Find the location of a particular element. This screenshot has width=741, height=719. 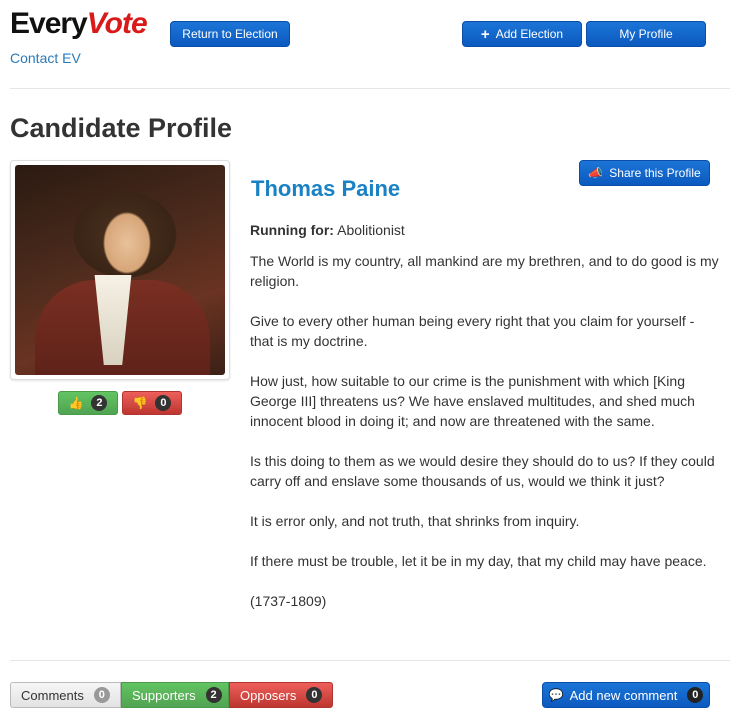

add-election-label: Add Election is located at coordinates (529, 34).